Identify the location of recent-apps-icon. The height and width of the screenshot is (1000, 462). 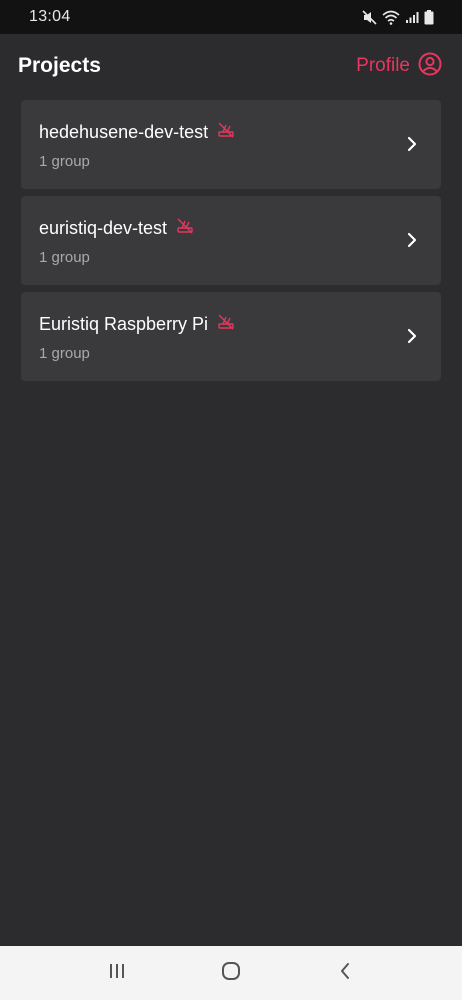
(117, 973).